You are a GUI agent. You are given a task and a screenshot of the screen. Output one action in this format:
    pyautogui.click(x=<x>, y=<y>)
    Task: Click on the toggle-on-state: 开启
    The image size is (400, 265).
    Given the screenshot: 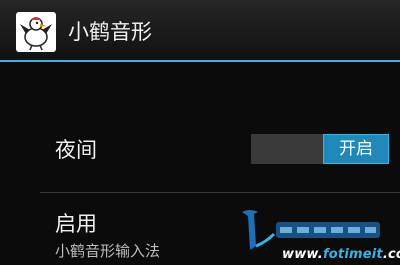 What is the action you would take?
    pyautogui.click(x=356, y=149)
    